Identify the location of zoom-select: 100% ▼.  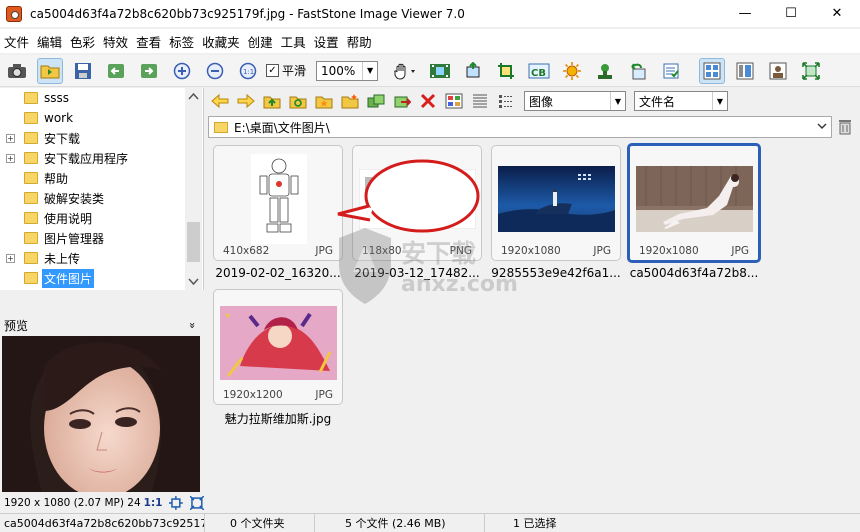
(347, 70).